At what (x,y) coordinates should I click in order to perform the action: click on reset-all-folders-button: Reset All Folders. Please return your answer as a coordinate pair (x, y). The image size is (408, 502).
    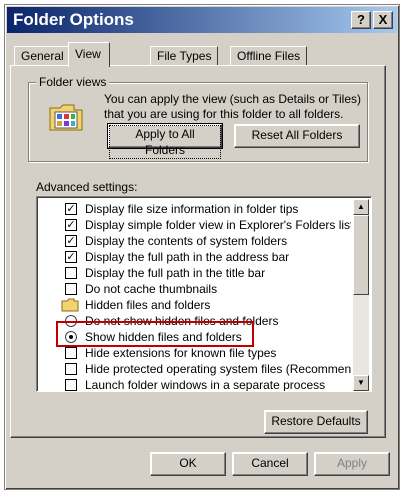
    Looking at the image, I should click on (297, 136).